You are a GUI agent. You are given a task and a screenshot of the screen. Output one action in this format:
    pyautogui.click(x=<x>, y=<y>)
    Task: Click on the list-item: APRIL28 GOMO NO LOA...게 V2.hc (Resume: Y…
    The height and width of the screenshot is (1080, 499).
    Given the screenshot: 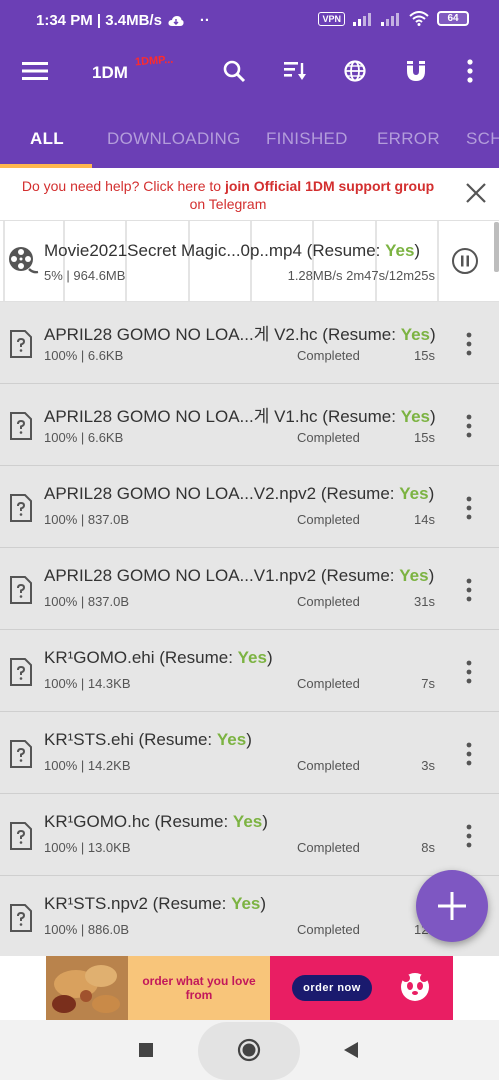 What is the action you would take?
    pyautogui.click(x=249, y=343)
    